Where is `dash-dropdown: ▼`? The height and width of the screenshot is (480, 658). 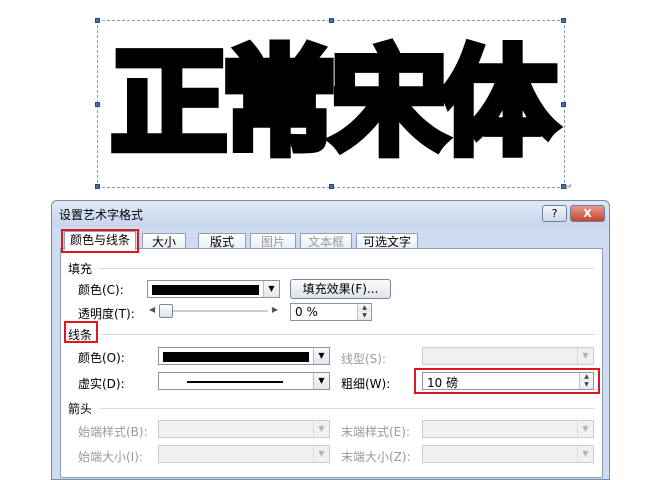 dash-dropdown: ▼ is located at coordinates (244, 381).